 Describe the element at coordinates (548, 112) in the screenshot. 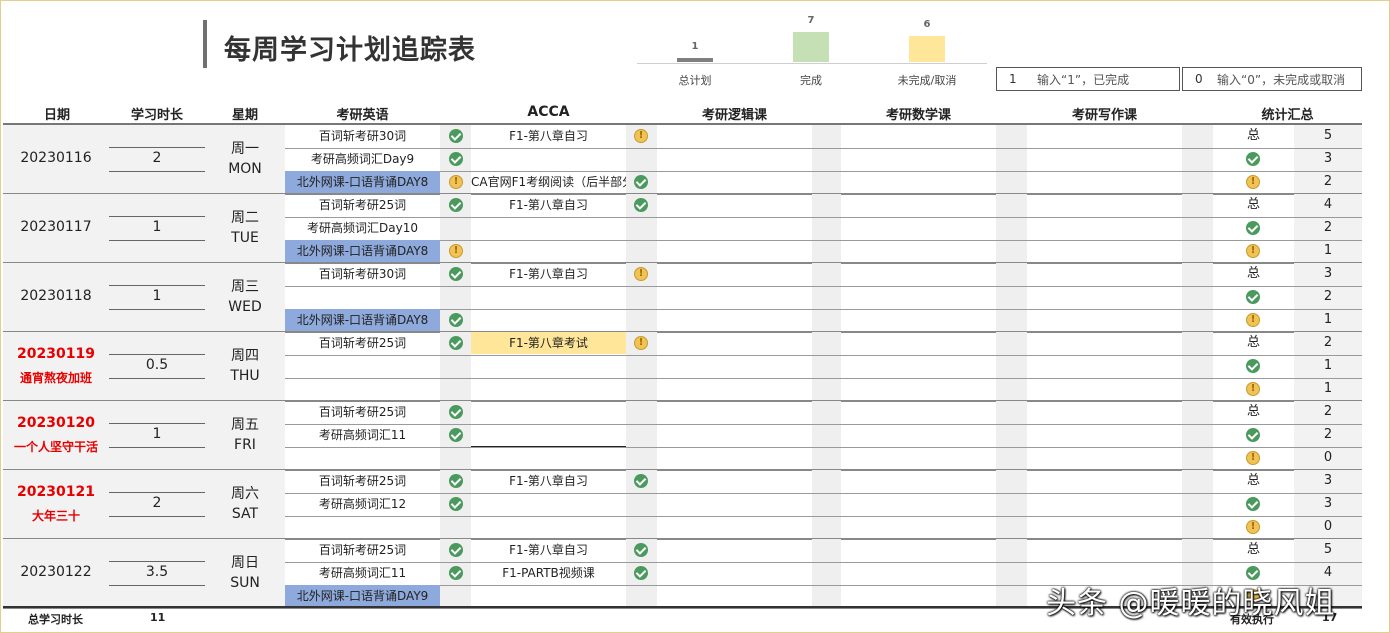

I see `col-acca: ACCA` at that location.